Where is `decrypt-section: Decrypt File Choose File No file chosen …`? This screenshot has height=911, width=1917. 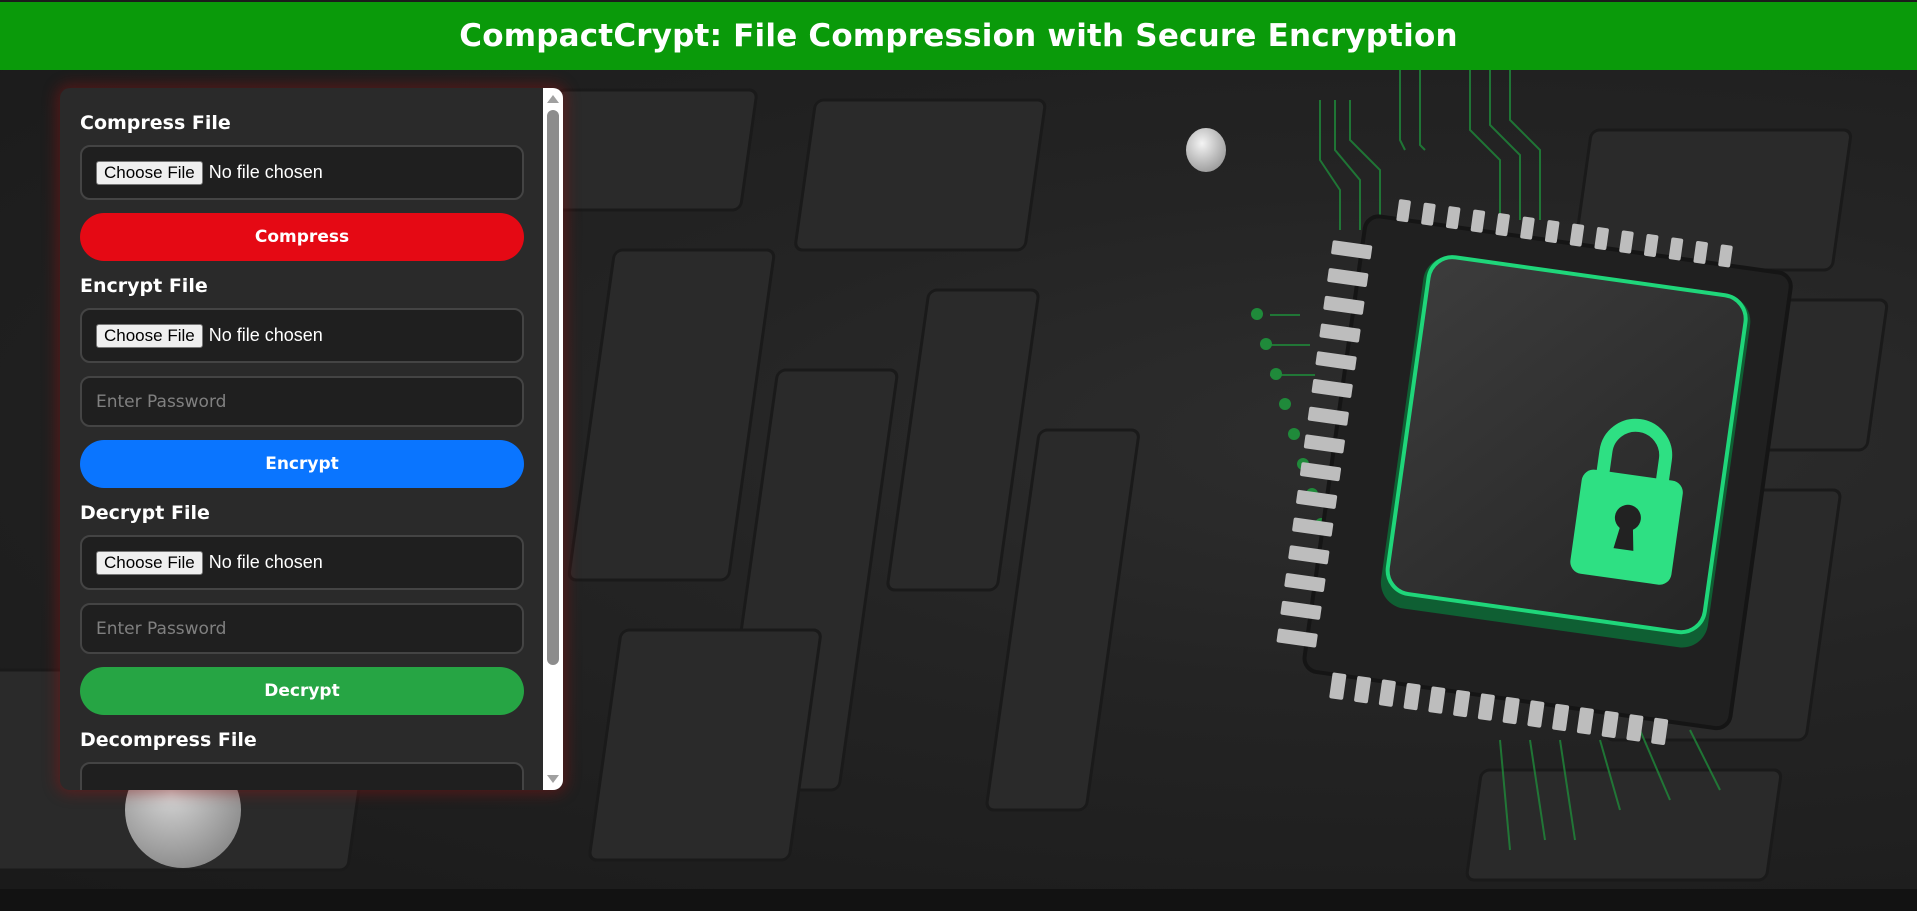 decrypt-section: Decrypt File Choose File No file chosen … is located at coordinates (302, 608).